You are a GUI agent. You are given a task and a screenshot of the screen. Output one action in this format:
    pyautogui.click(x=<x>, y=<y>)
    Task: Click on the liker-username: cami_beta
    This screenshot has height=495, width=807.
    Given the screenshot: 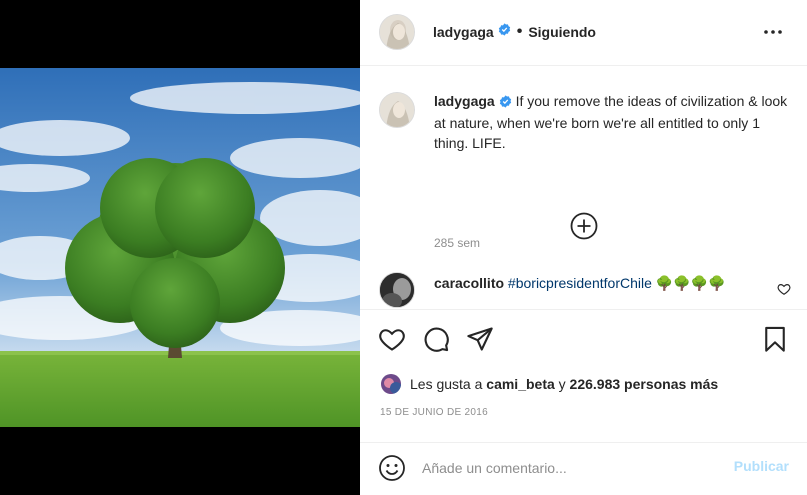 What is the action you would take?
    pyautogui.click(x=520, y=384)
    